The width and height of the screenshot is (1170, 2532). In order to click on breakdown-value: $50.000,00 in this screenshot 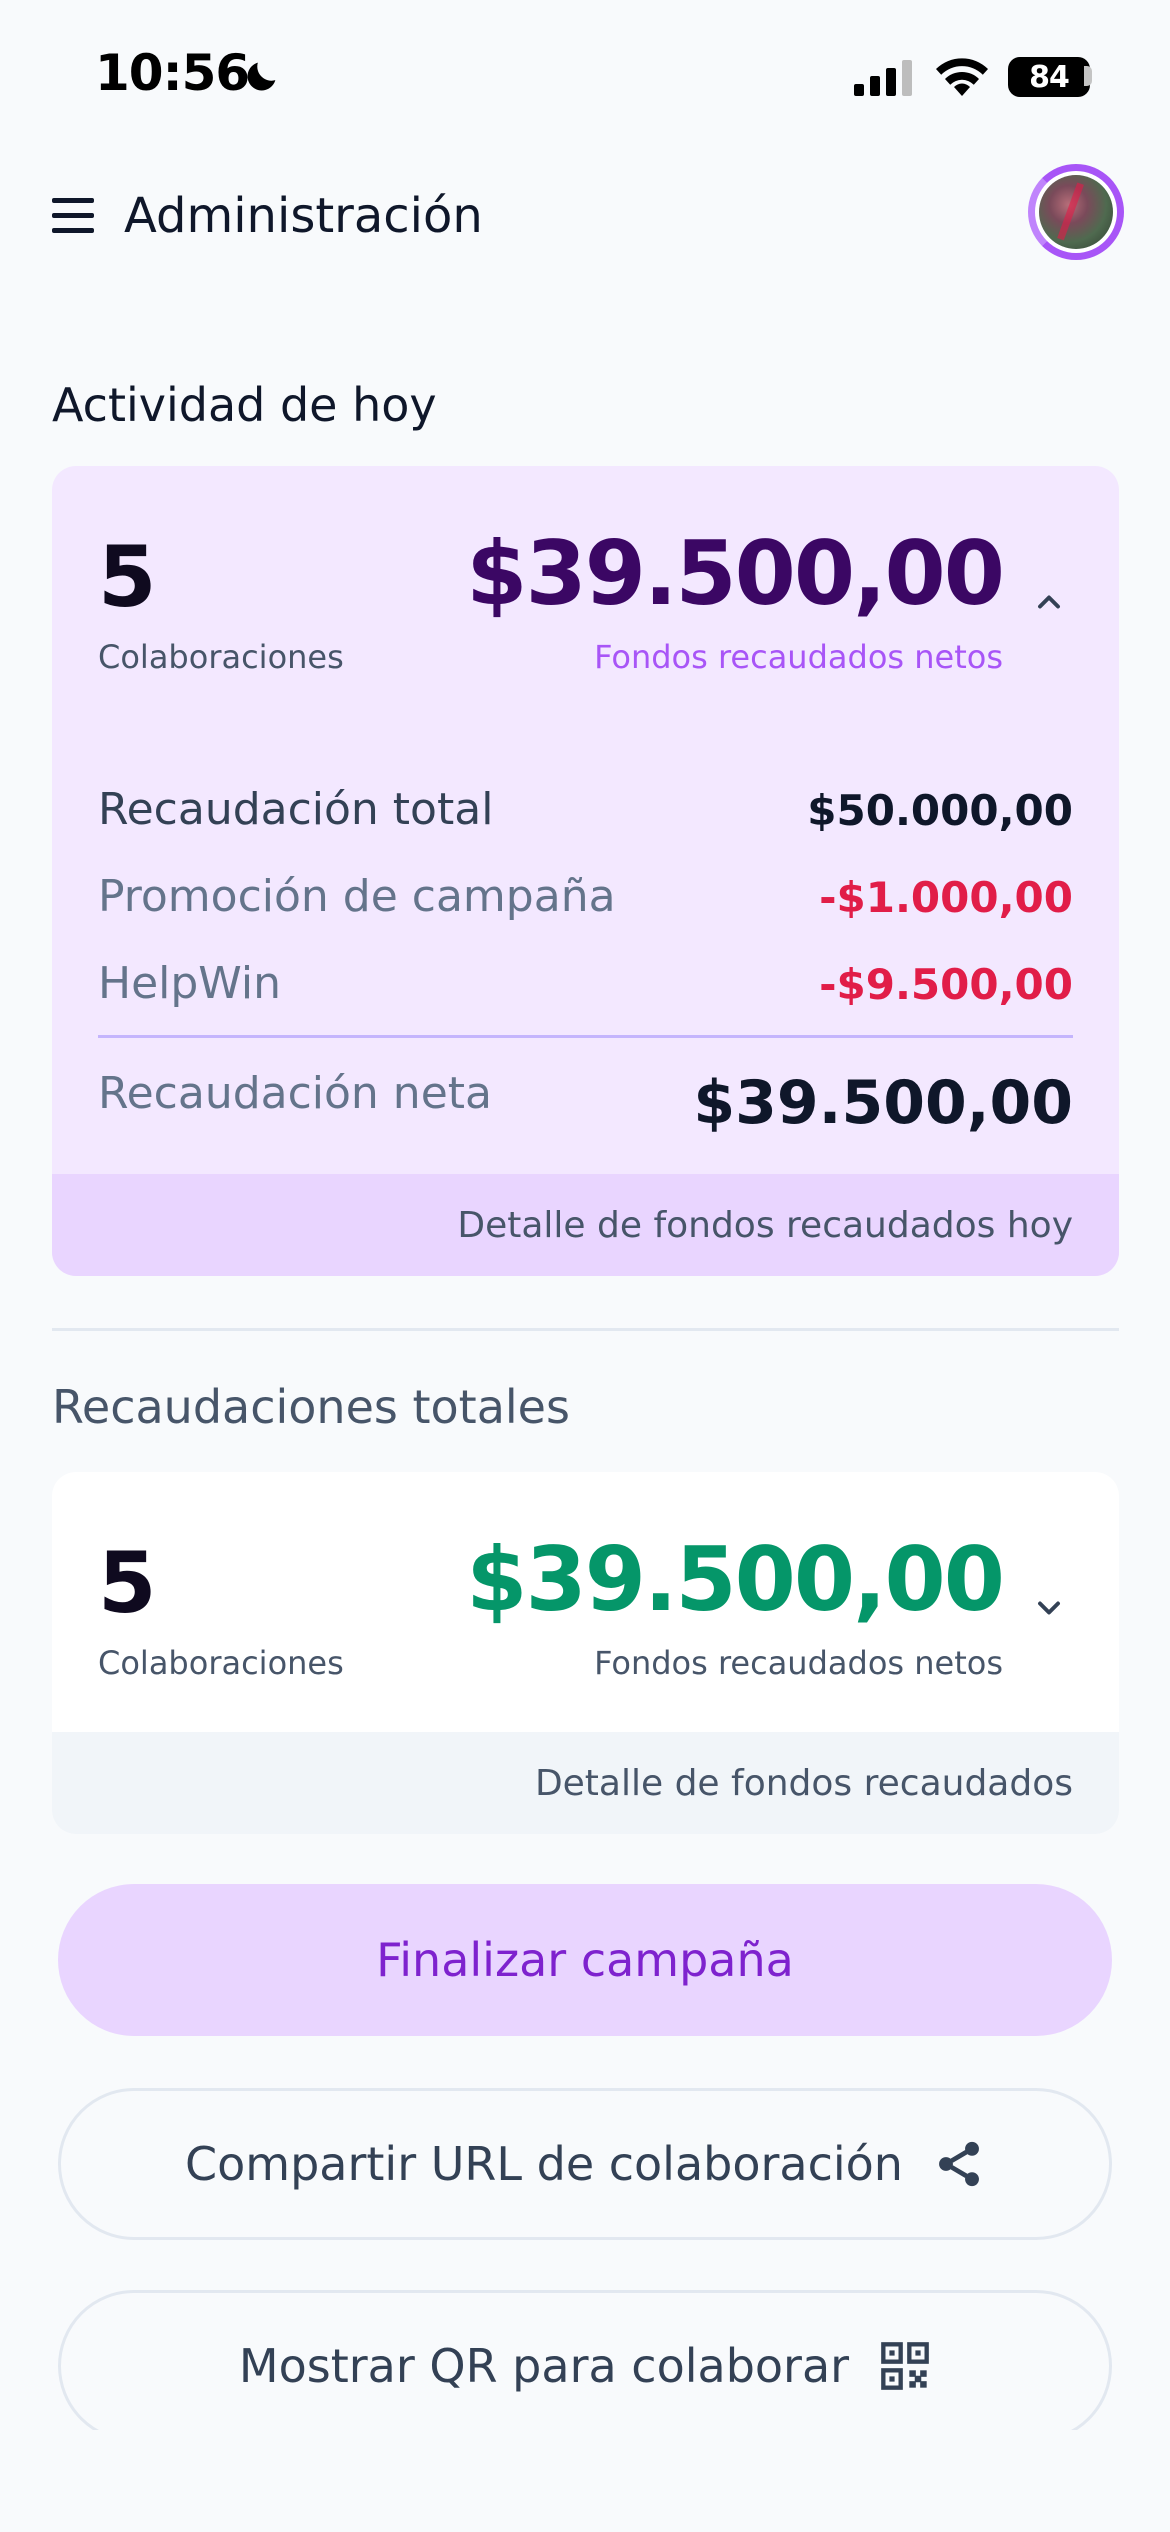, I will do `click(940, 810)`.